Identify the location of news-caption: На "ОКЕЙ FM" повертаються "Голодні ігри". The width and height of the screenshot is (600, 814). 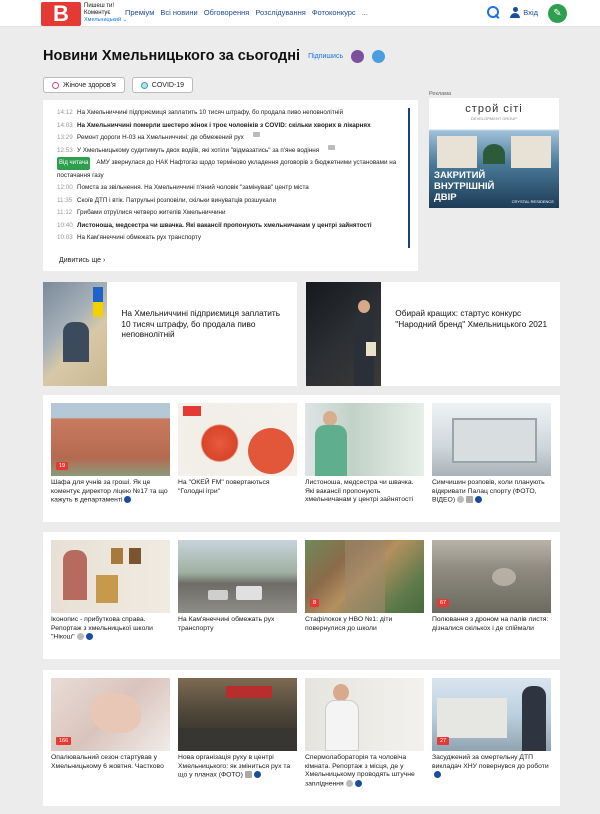
(237, 487).